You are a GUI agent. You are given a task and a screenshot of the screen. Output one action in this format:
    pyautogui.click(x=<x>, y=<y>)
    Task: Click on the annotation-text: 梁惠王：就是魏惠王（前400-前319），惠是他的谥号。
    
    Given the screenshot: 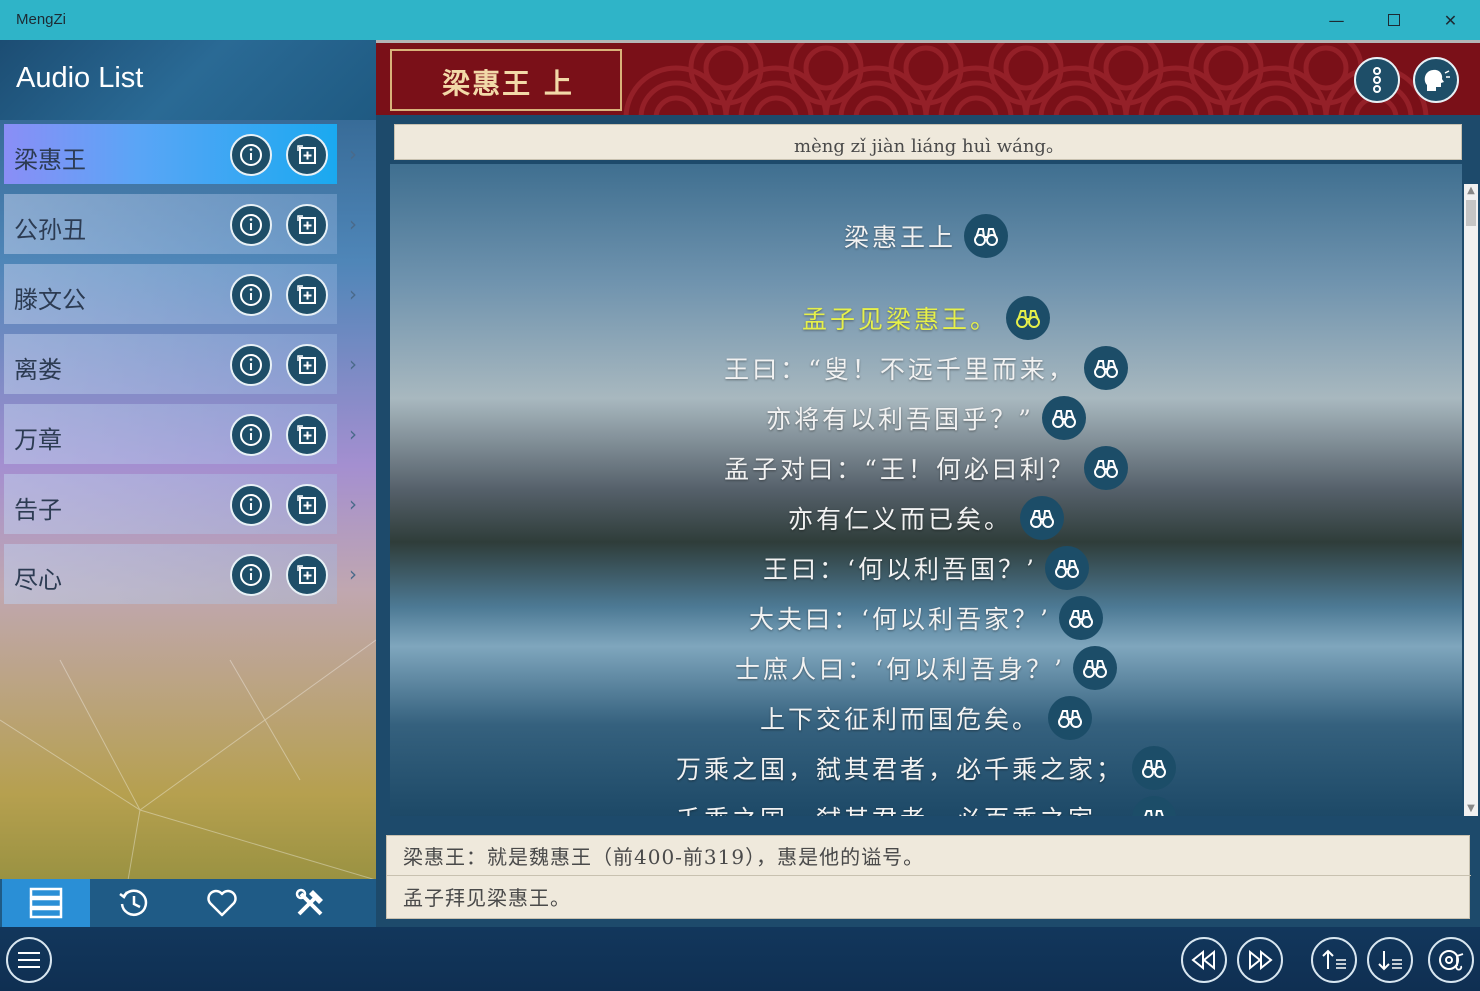 What is the action you would take?
    pyautogui.click(x=929, y=856)
    